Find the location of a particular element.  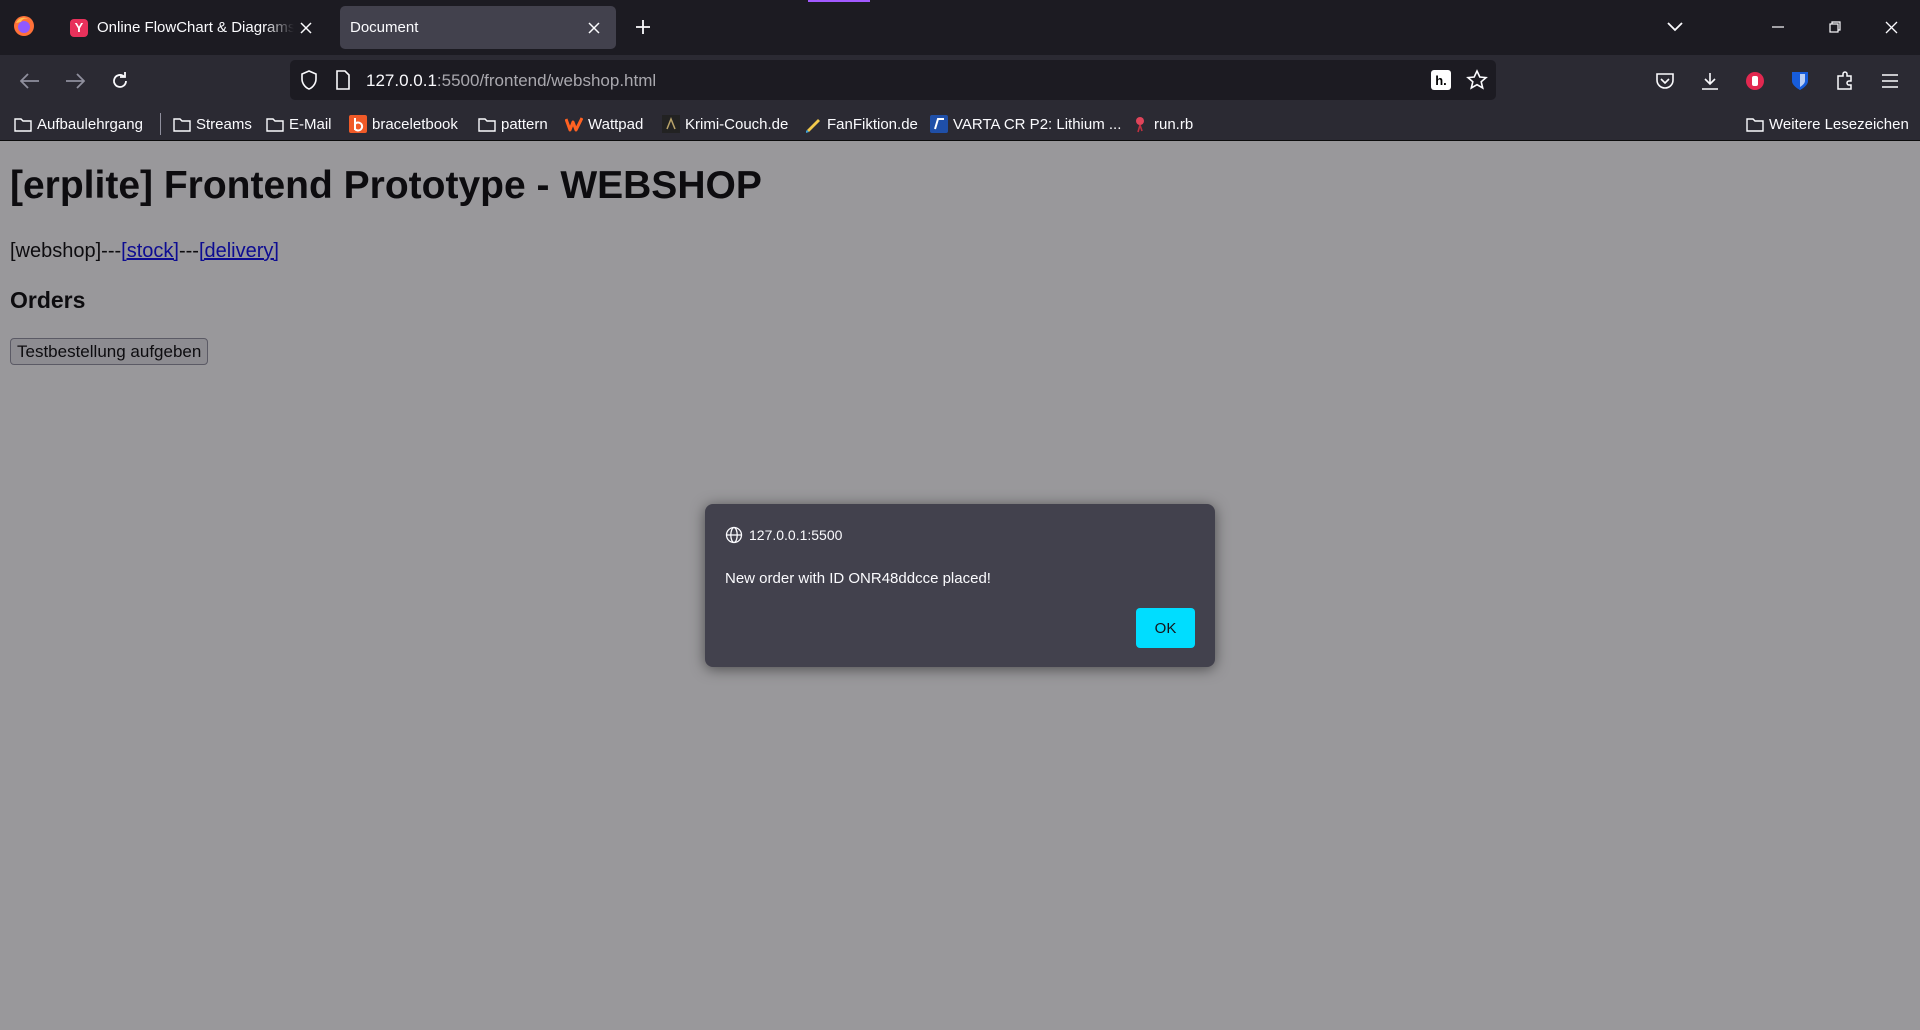

url-path: :5500/frontend/webshop.html is located at coordinates (546, 80).